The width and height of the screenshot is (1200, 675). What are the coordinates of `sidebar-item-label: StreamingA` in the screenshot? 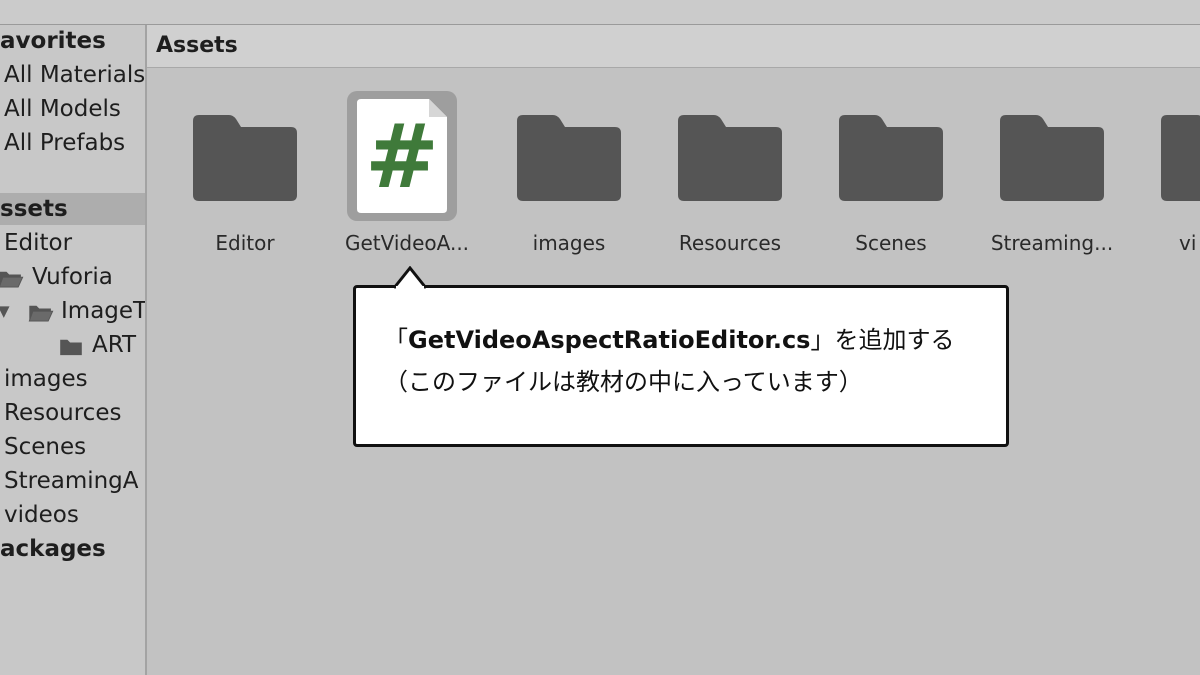 It's located at (71, 481).